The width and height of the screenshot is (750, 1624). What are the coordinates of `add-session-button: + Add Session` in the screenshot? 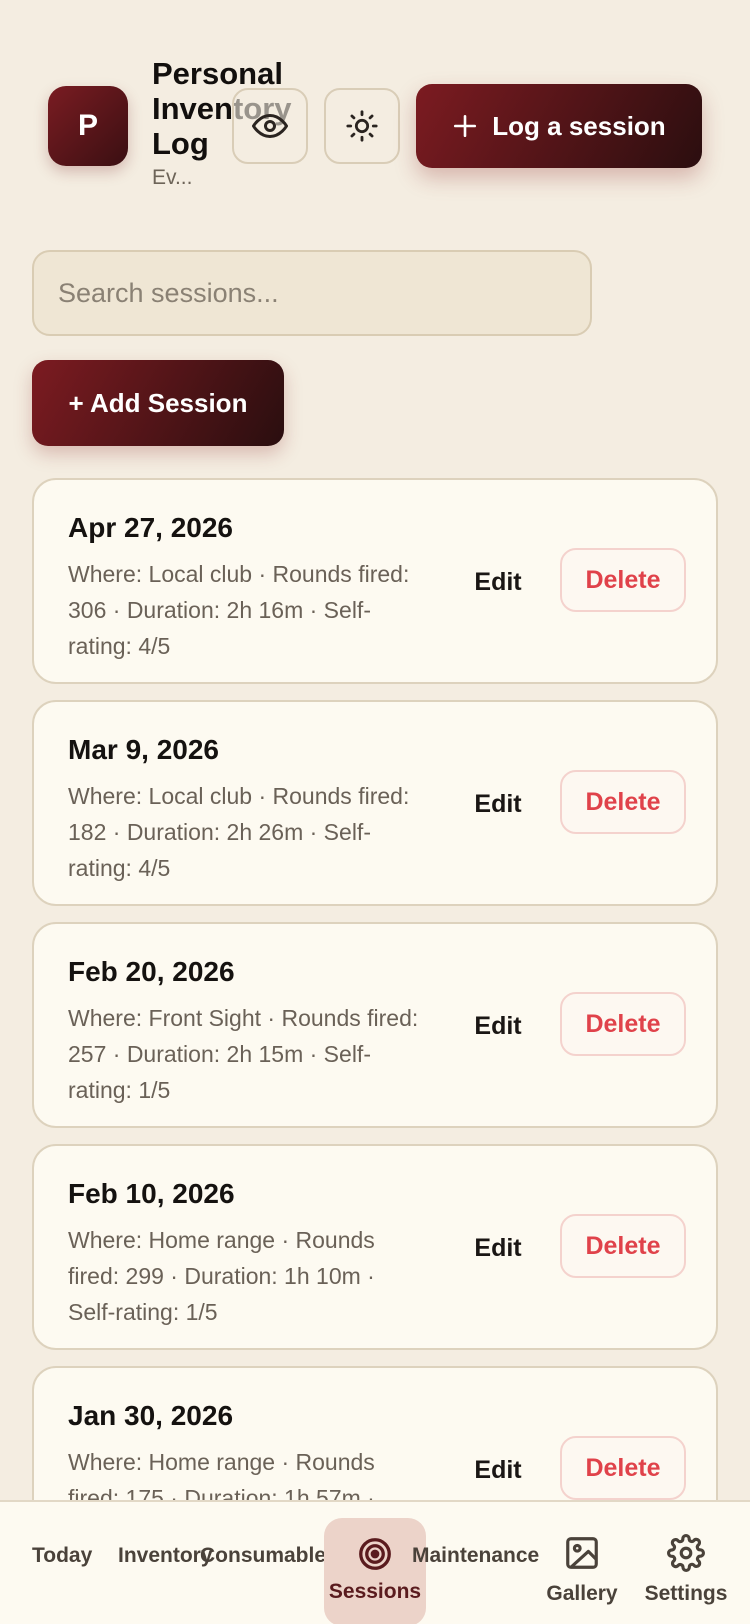 It's located at (158, 403).